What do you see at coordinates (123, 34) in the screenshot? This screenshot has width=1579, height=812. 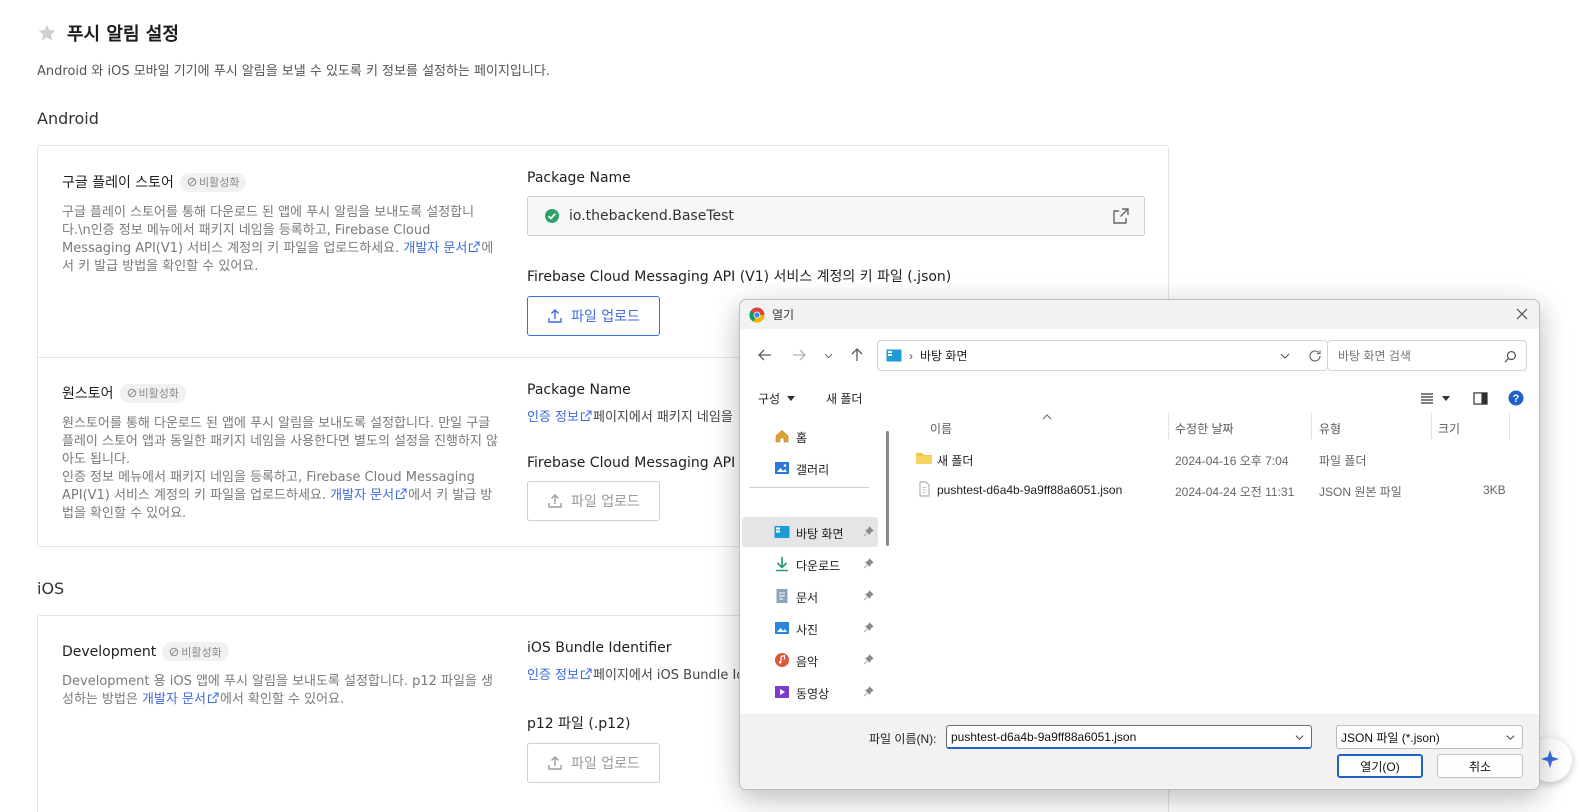 I see `page-title: 푸시 알림 설정` at bounding box center [123, 34].